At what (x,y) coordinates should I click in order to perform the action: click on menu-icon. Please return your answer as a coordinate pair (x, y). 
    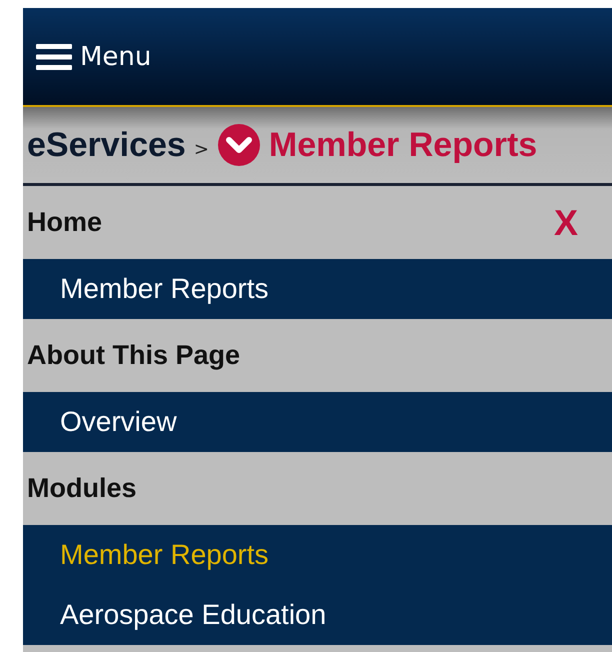
    Looking at the image, I should click on (54, 56).